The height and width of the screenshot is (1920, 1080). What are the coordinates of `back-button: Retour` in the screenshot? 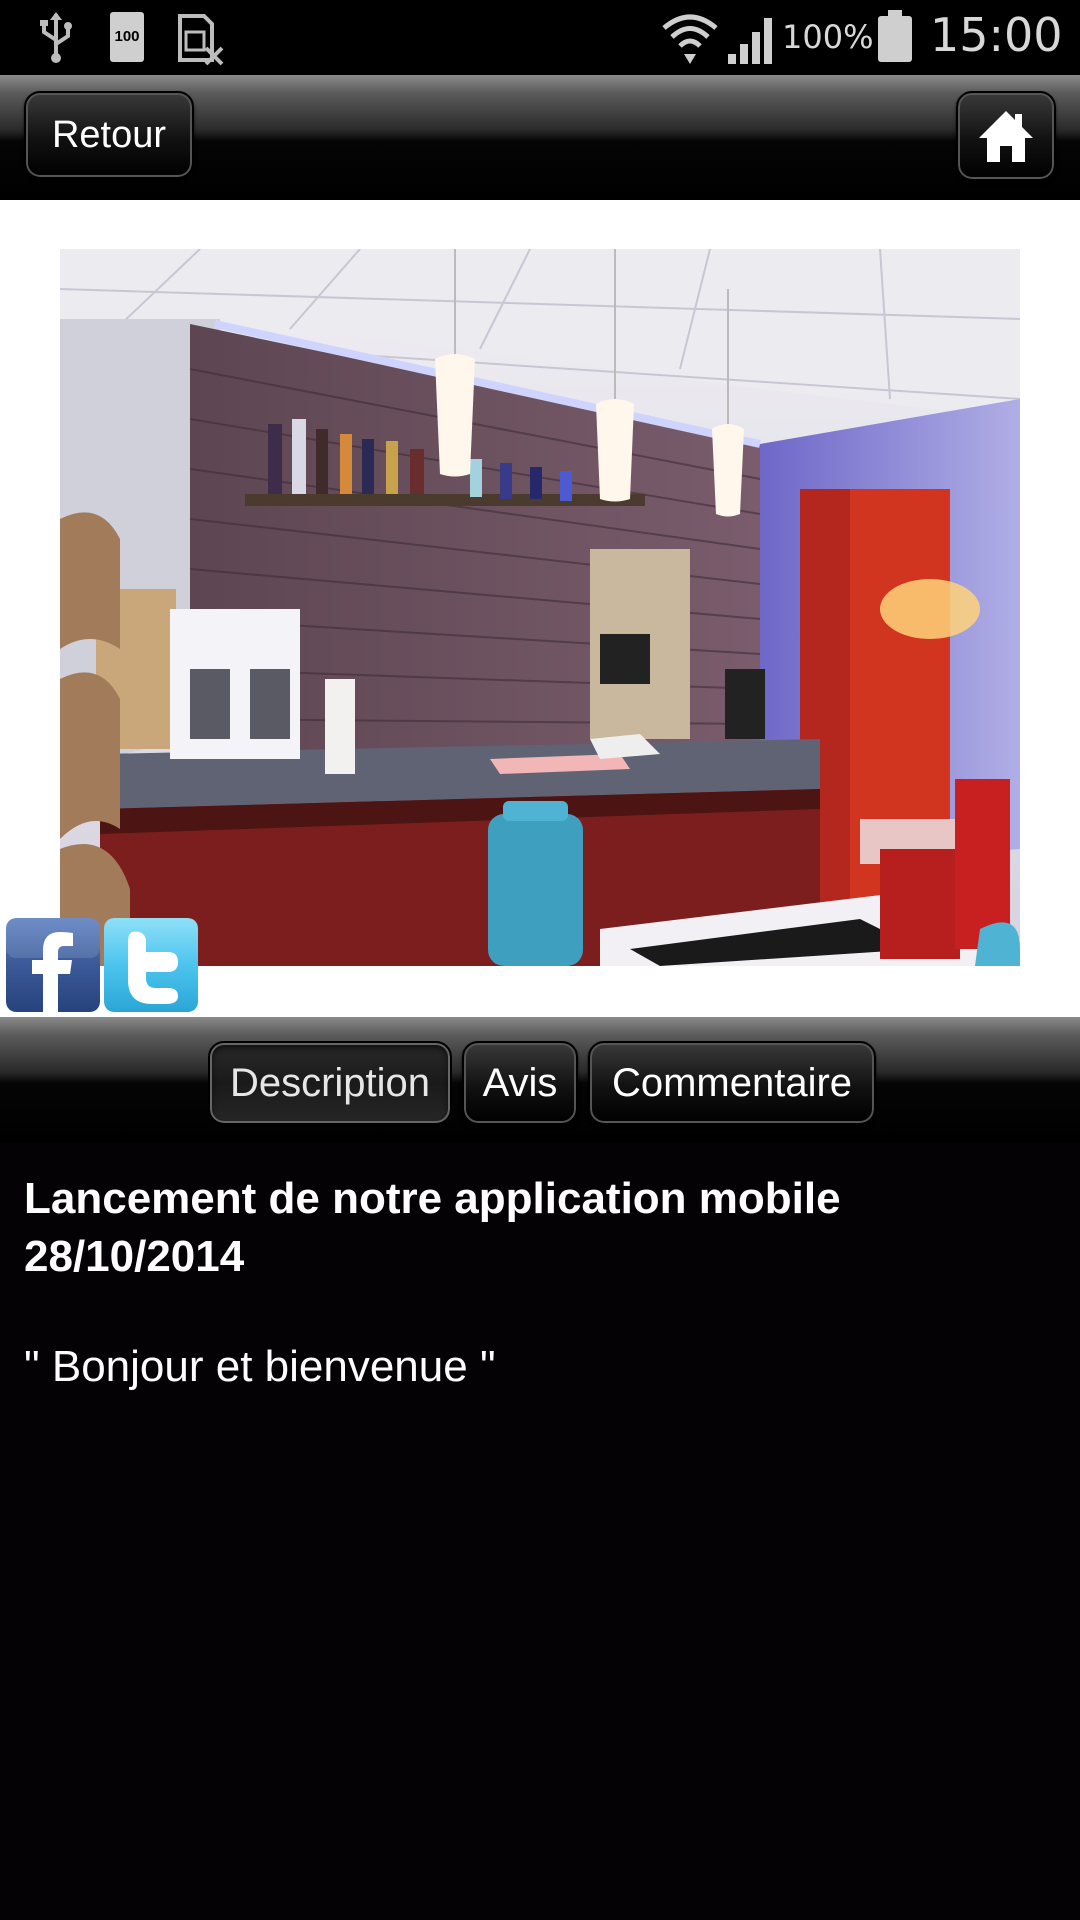 It's located at (109, 135).